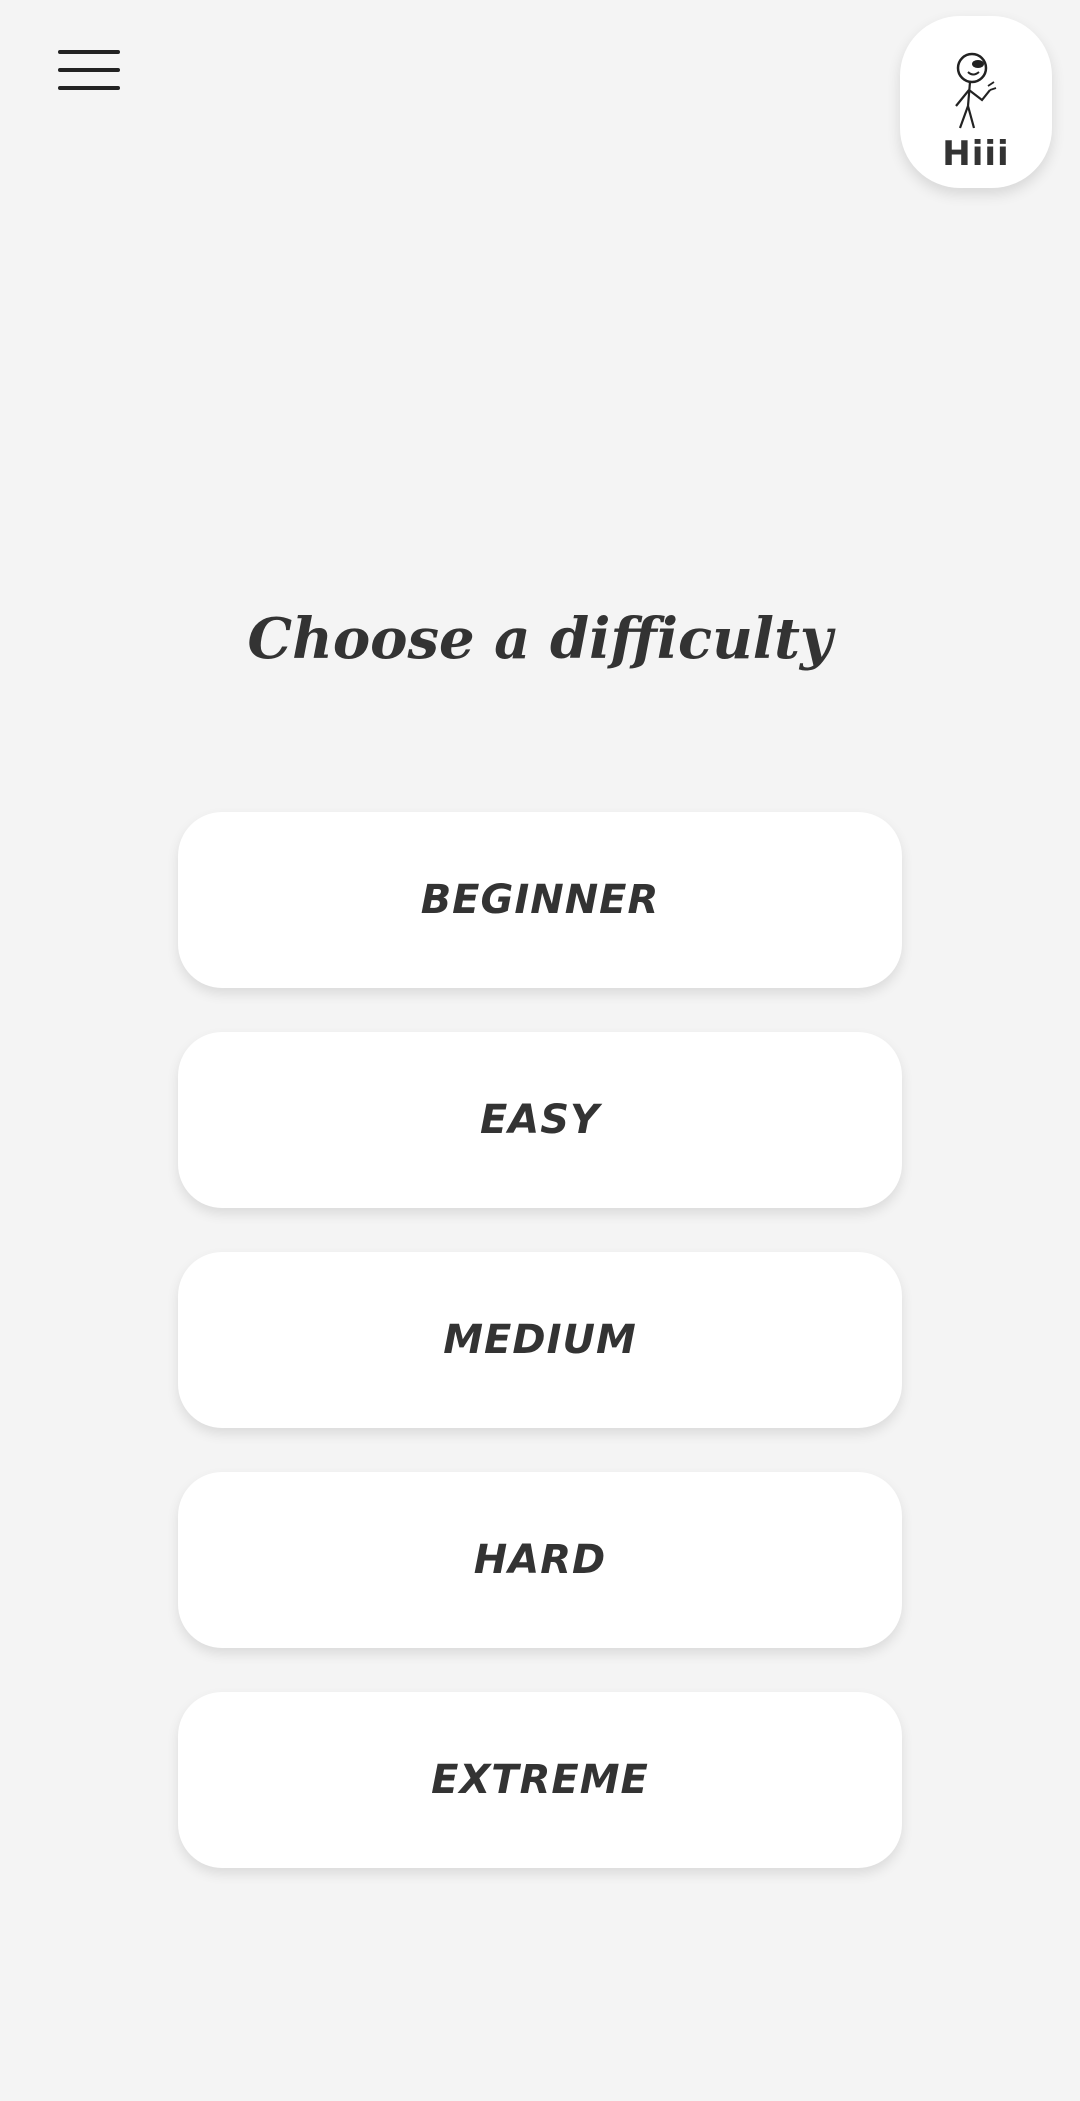 The image size is (1080, 2101). I want to click on menu-button, so click(89, 70).